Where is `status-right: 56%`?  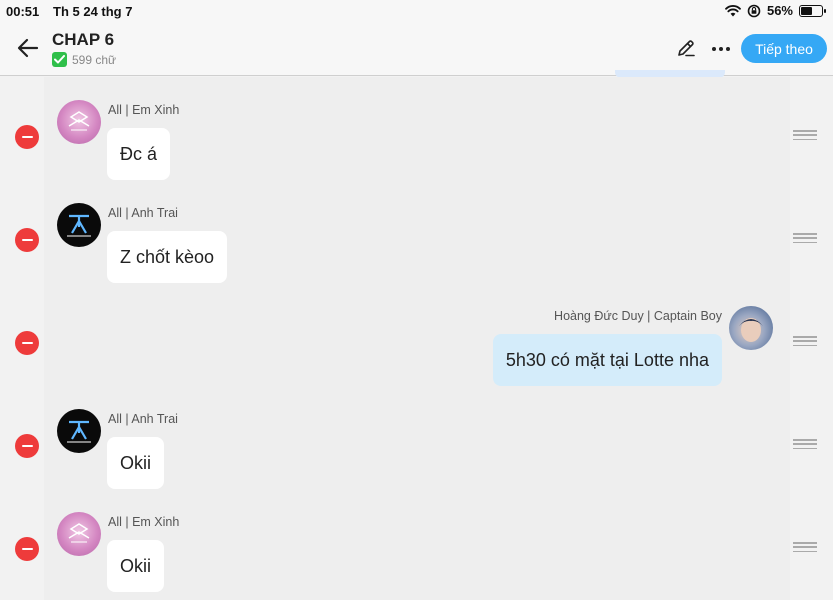
status-right: 56% is located at coordinates (775, 10).